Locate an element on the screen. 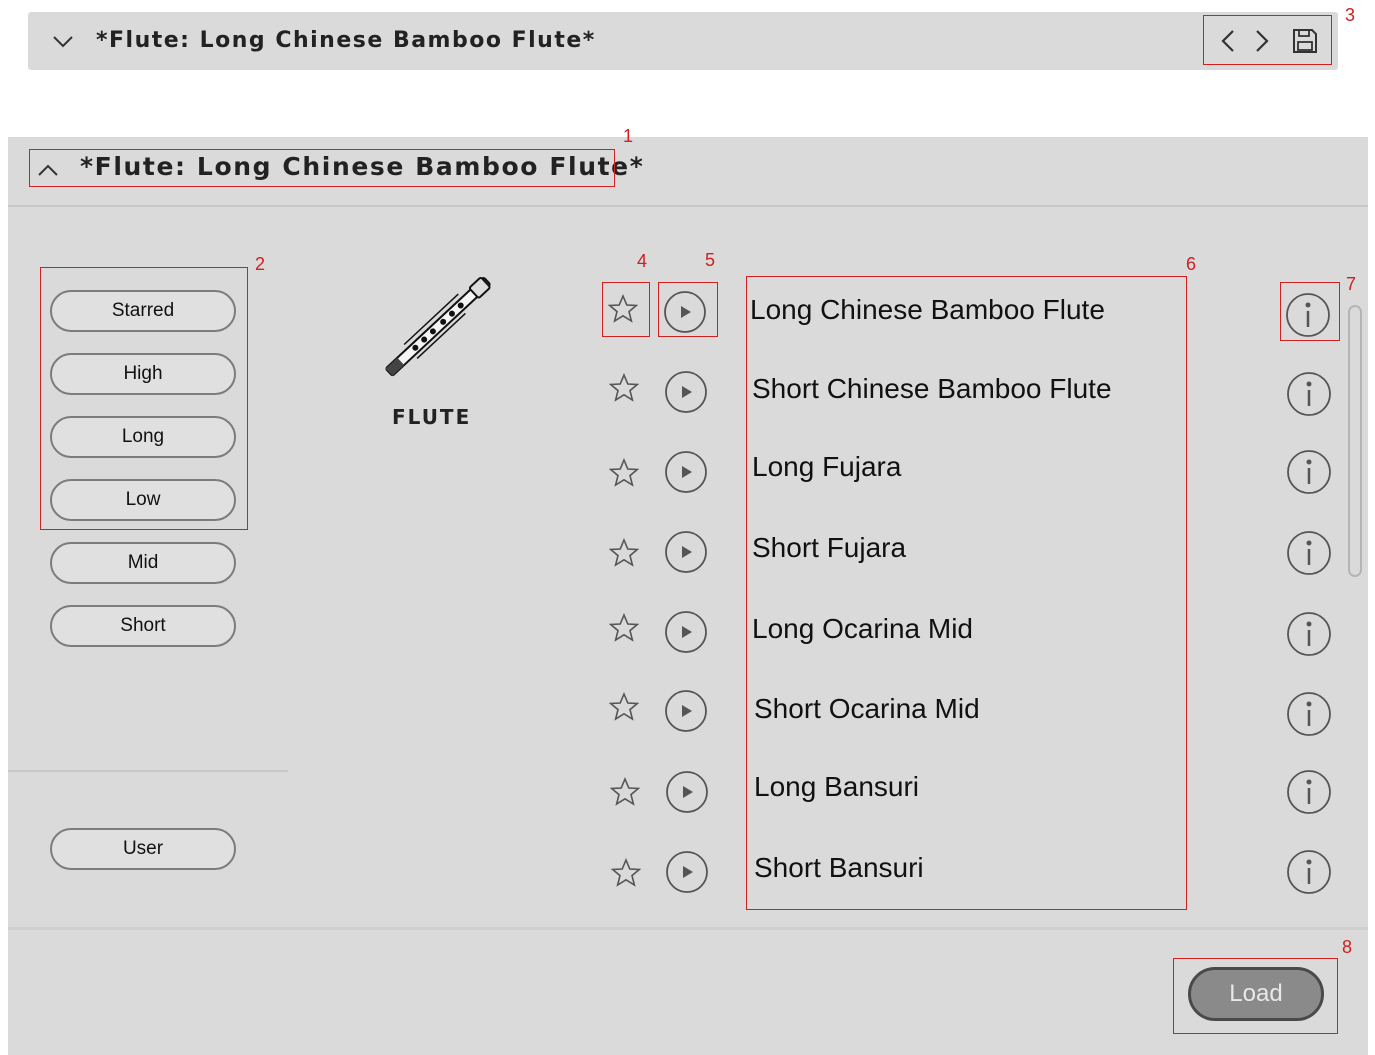  preset-list-scrollbar is located at coordinates (1355, 441).